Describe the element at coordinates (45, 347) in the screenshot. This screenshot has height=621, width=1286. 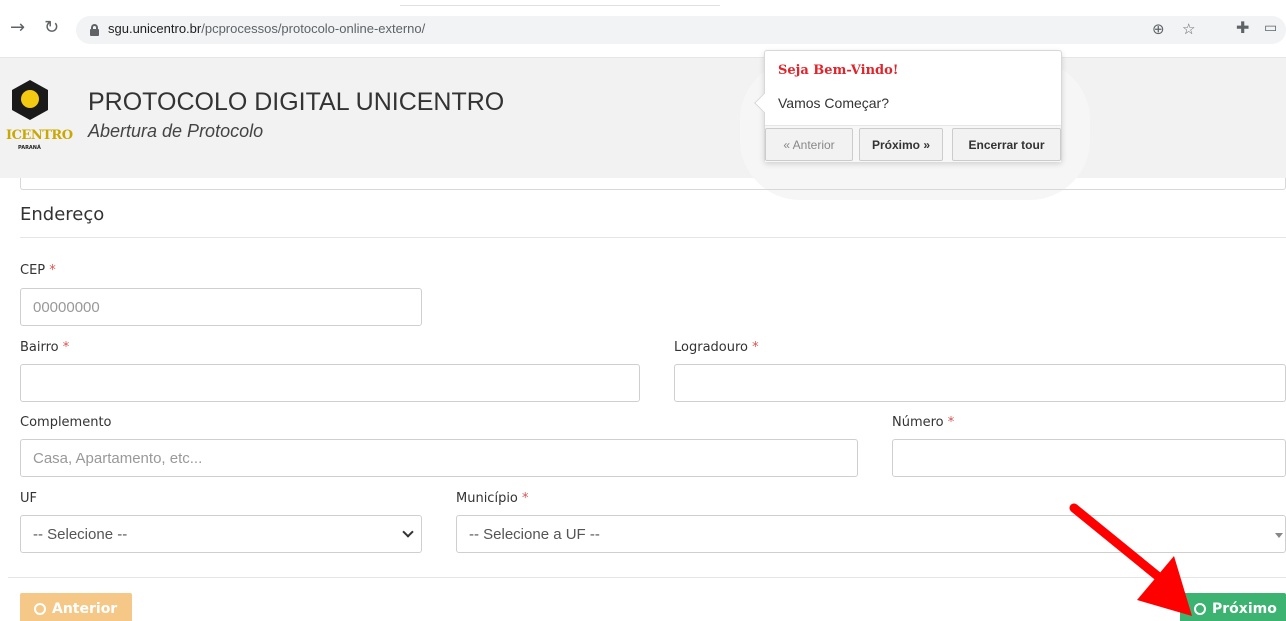
I see `bairro-label: Bairro *` at that location.